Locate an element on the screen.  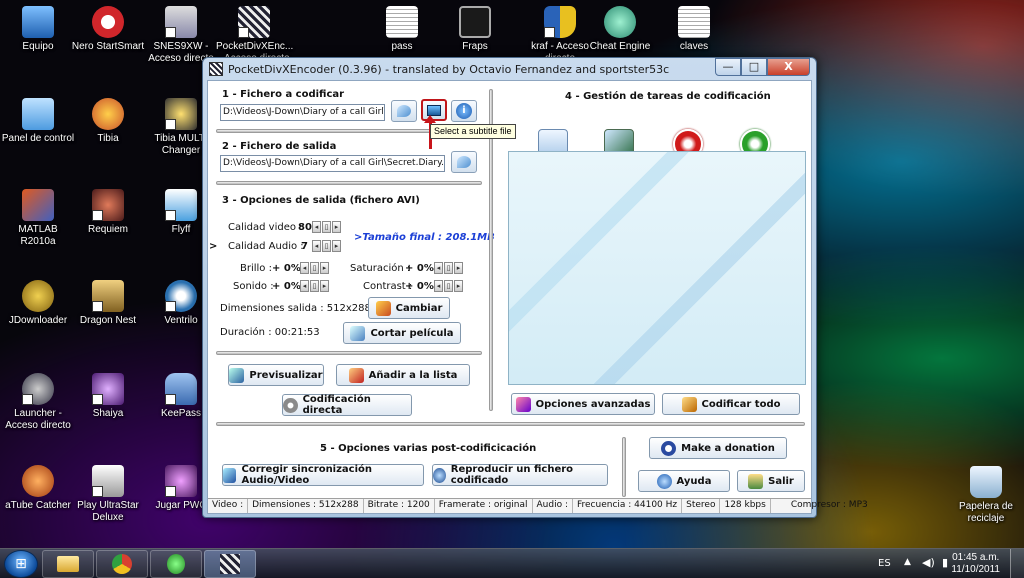
calidad-video-stepper: ◂ ▯ ▸ is located at coordinates (326, 227).